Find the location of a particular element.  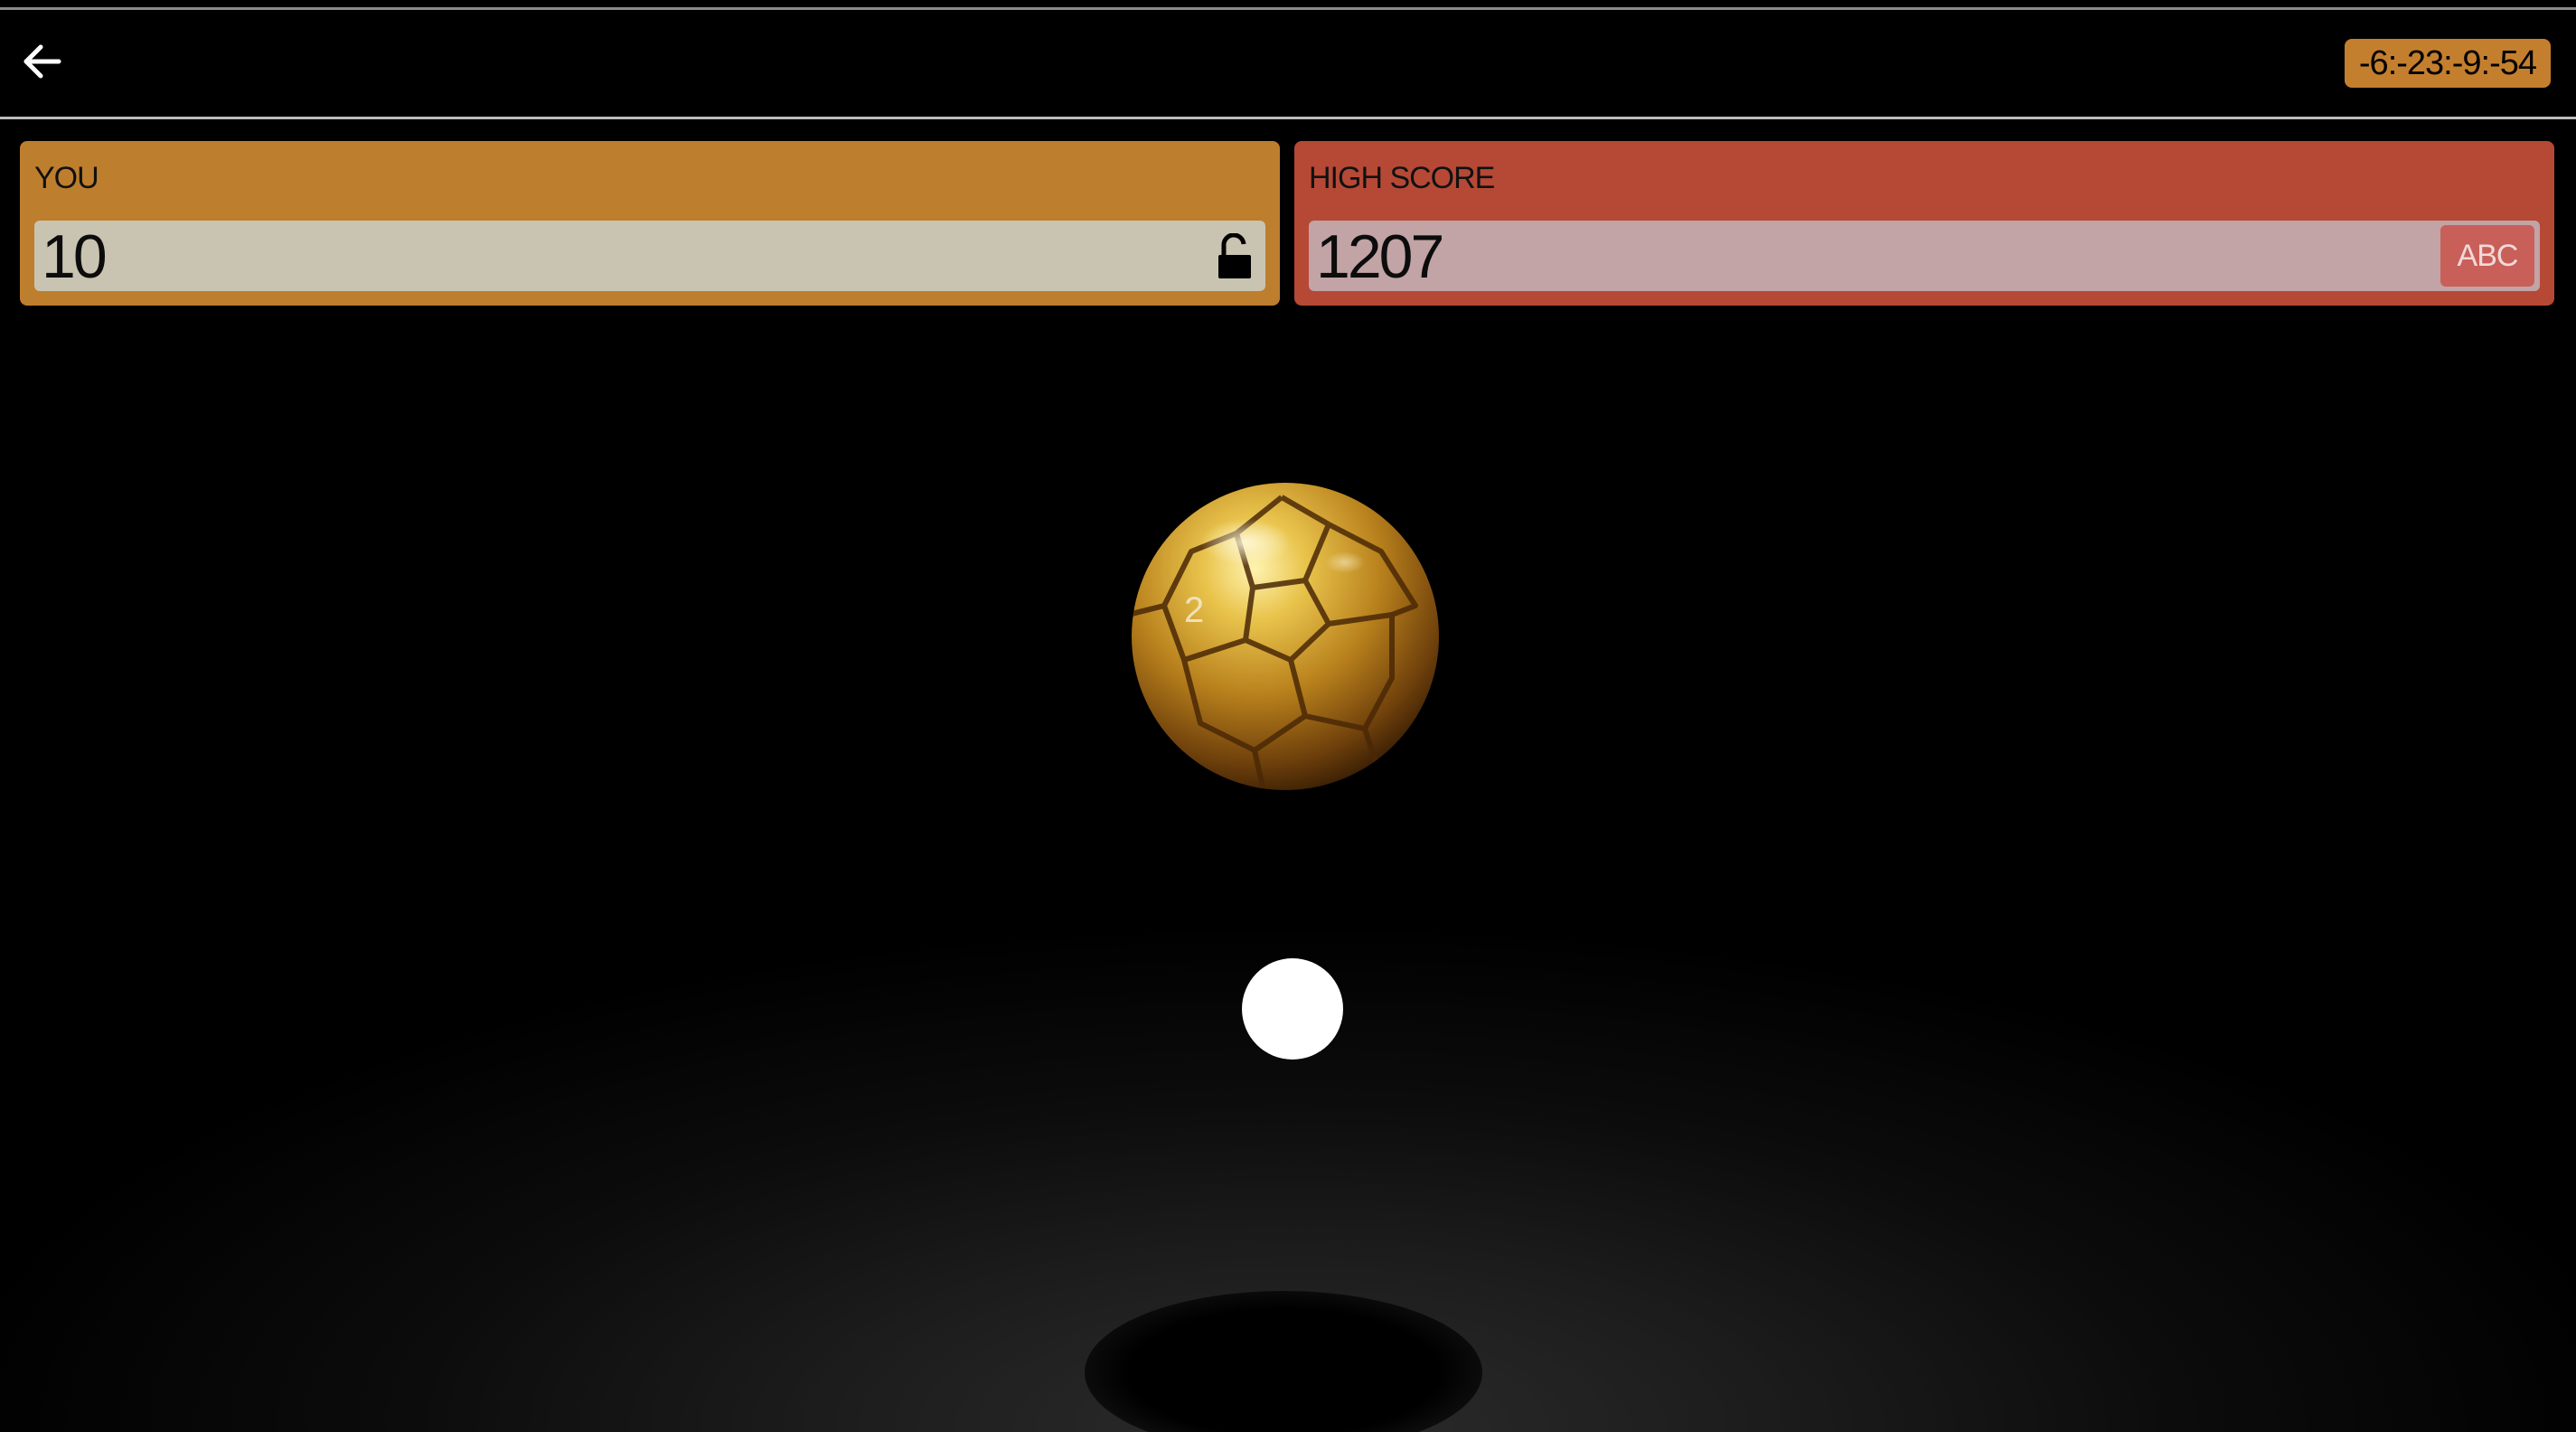

ball-shadow is located at coordinates (1283, 1362).